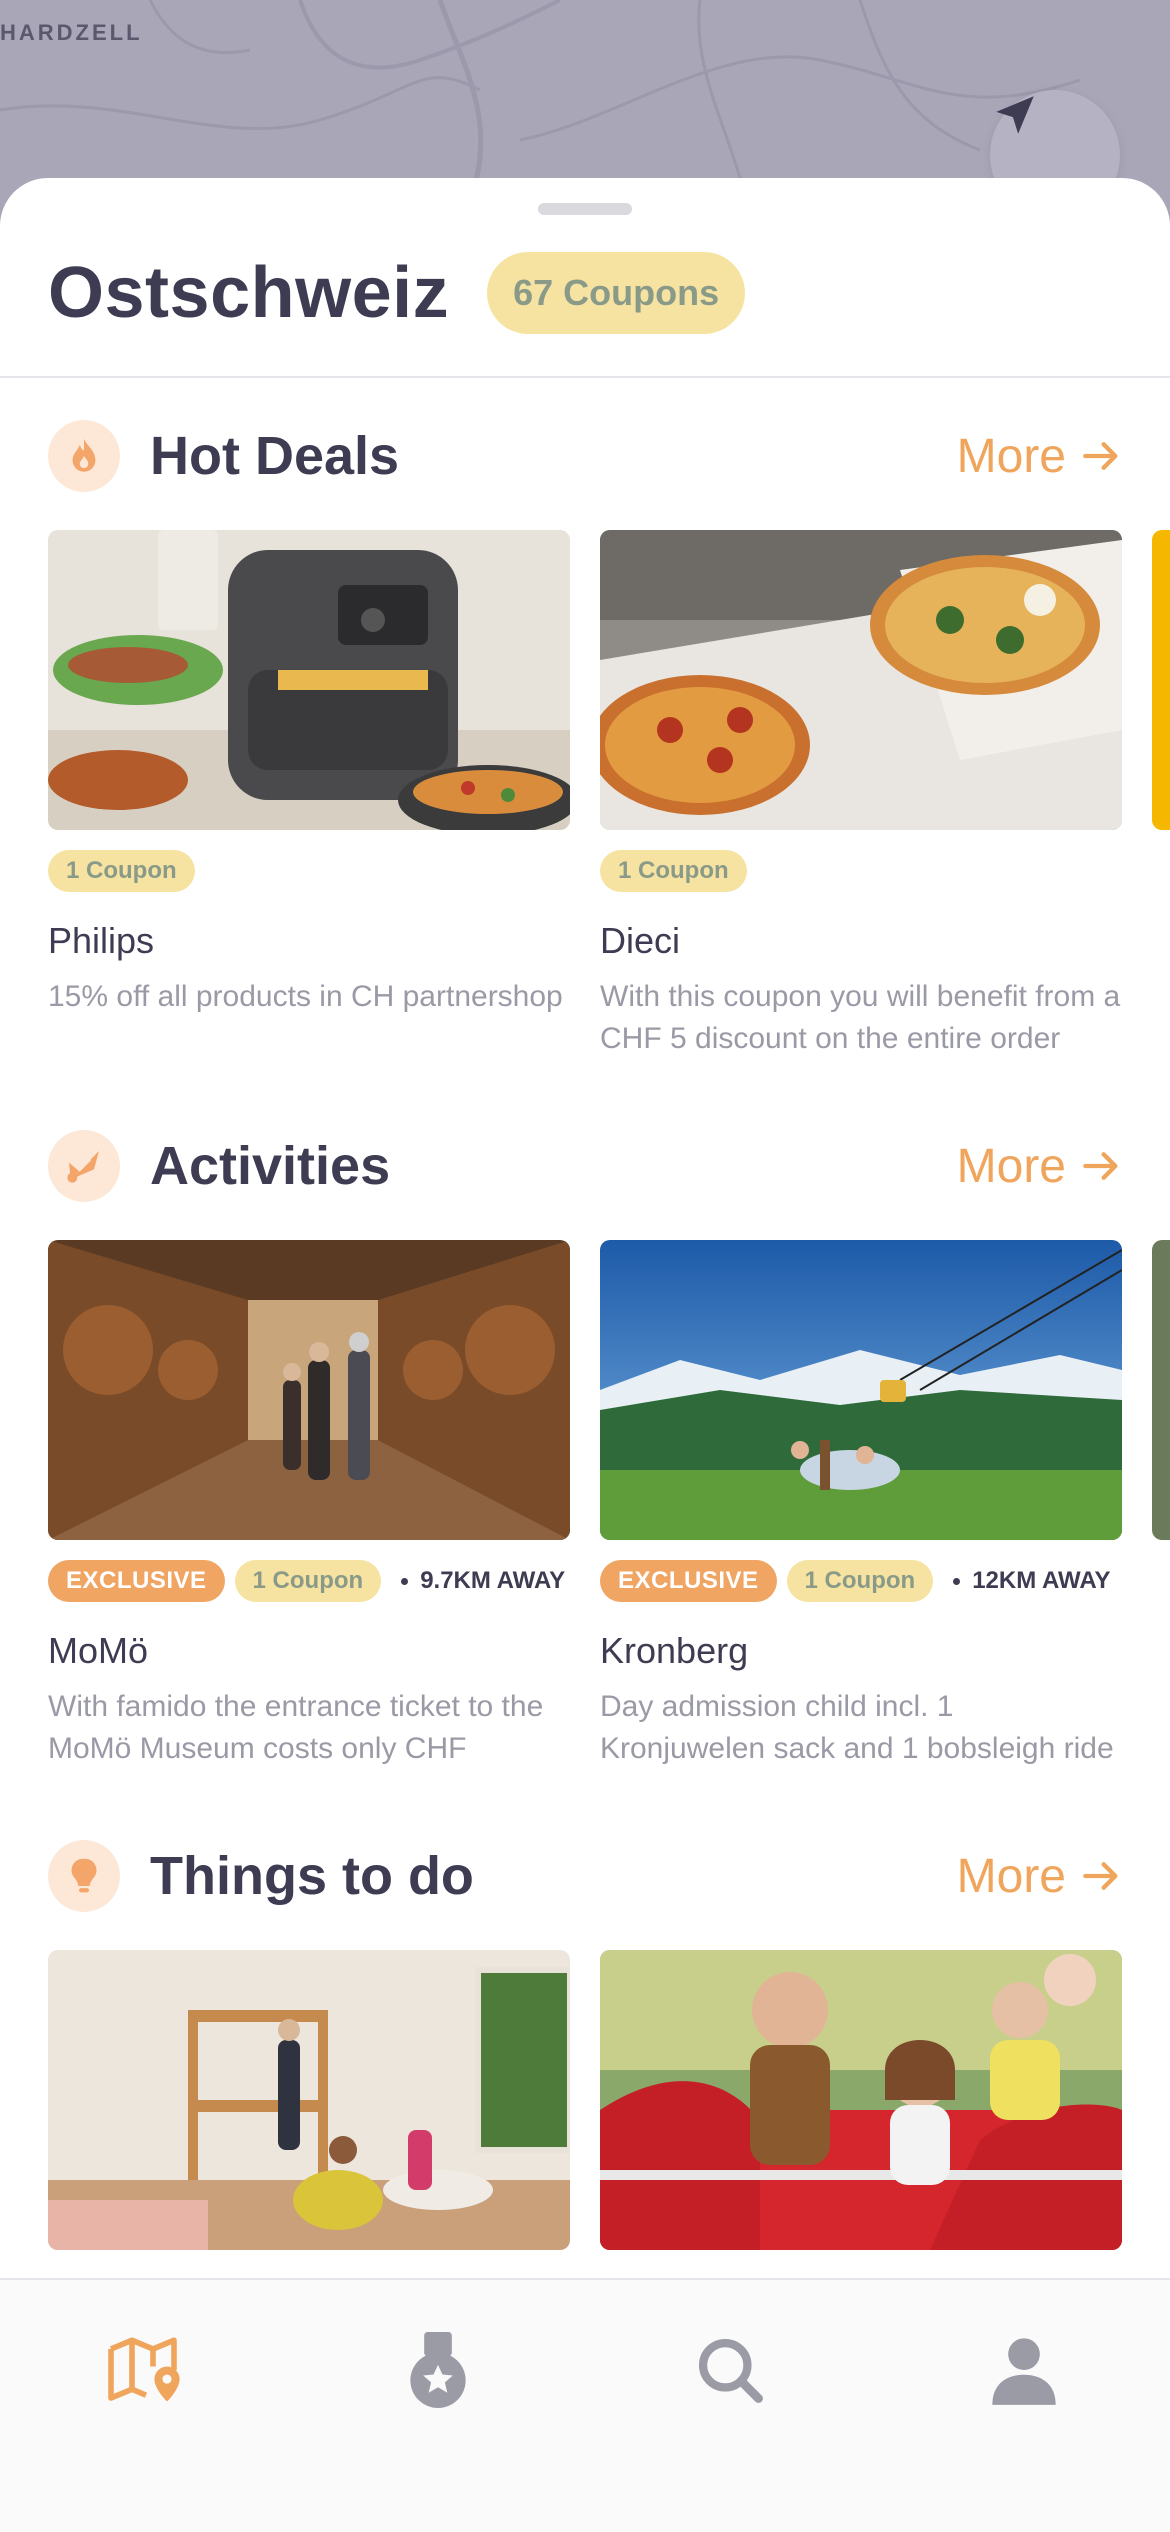 This screenshot has height=2532, width=1170. What do you see at coordinates (249, 293) in the screenshot?
I see `region-title: Ostschweiz` at bounding box center [249, 293].